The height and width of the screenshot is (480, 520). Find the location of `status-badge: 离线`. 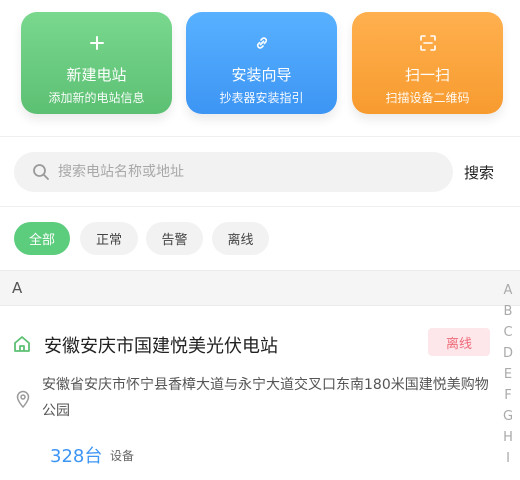

status-badge: 离线 is located at coordinates (459, 342).